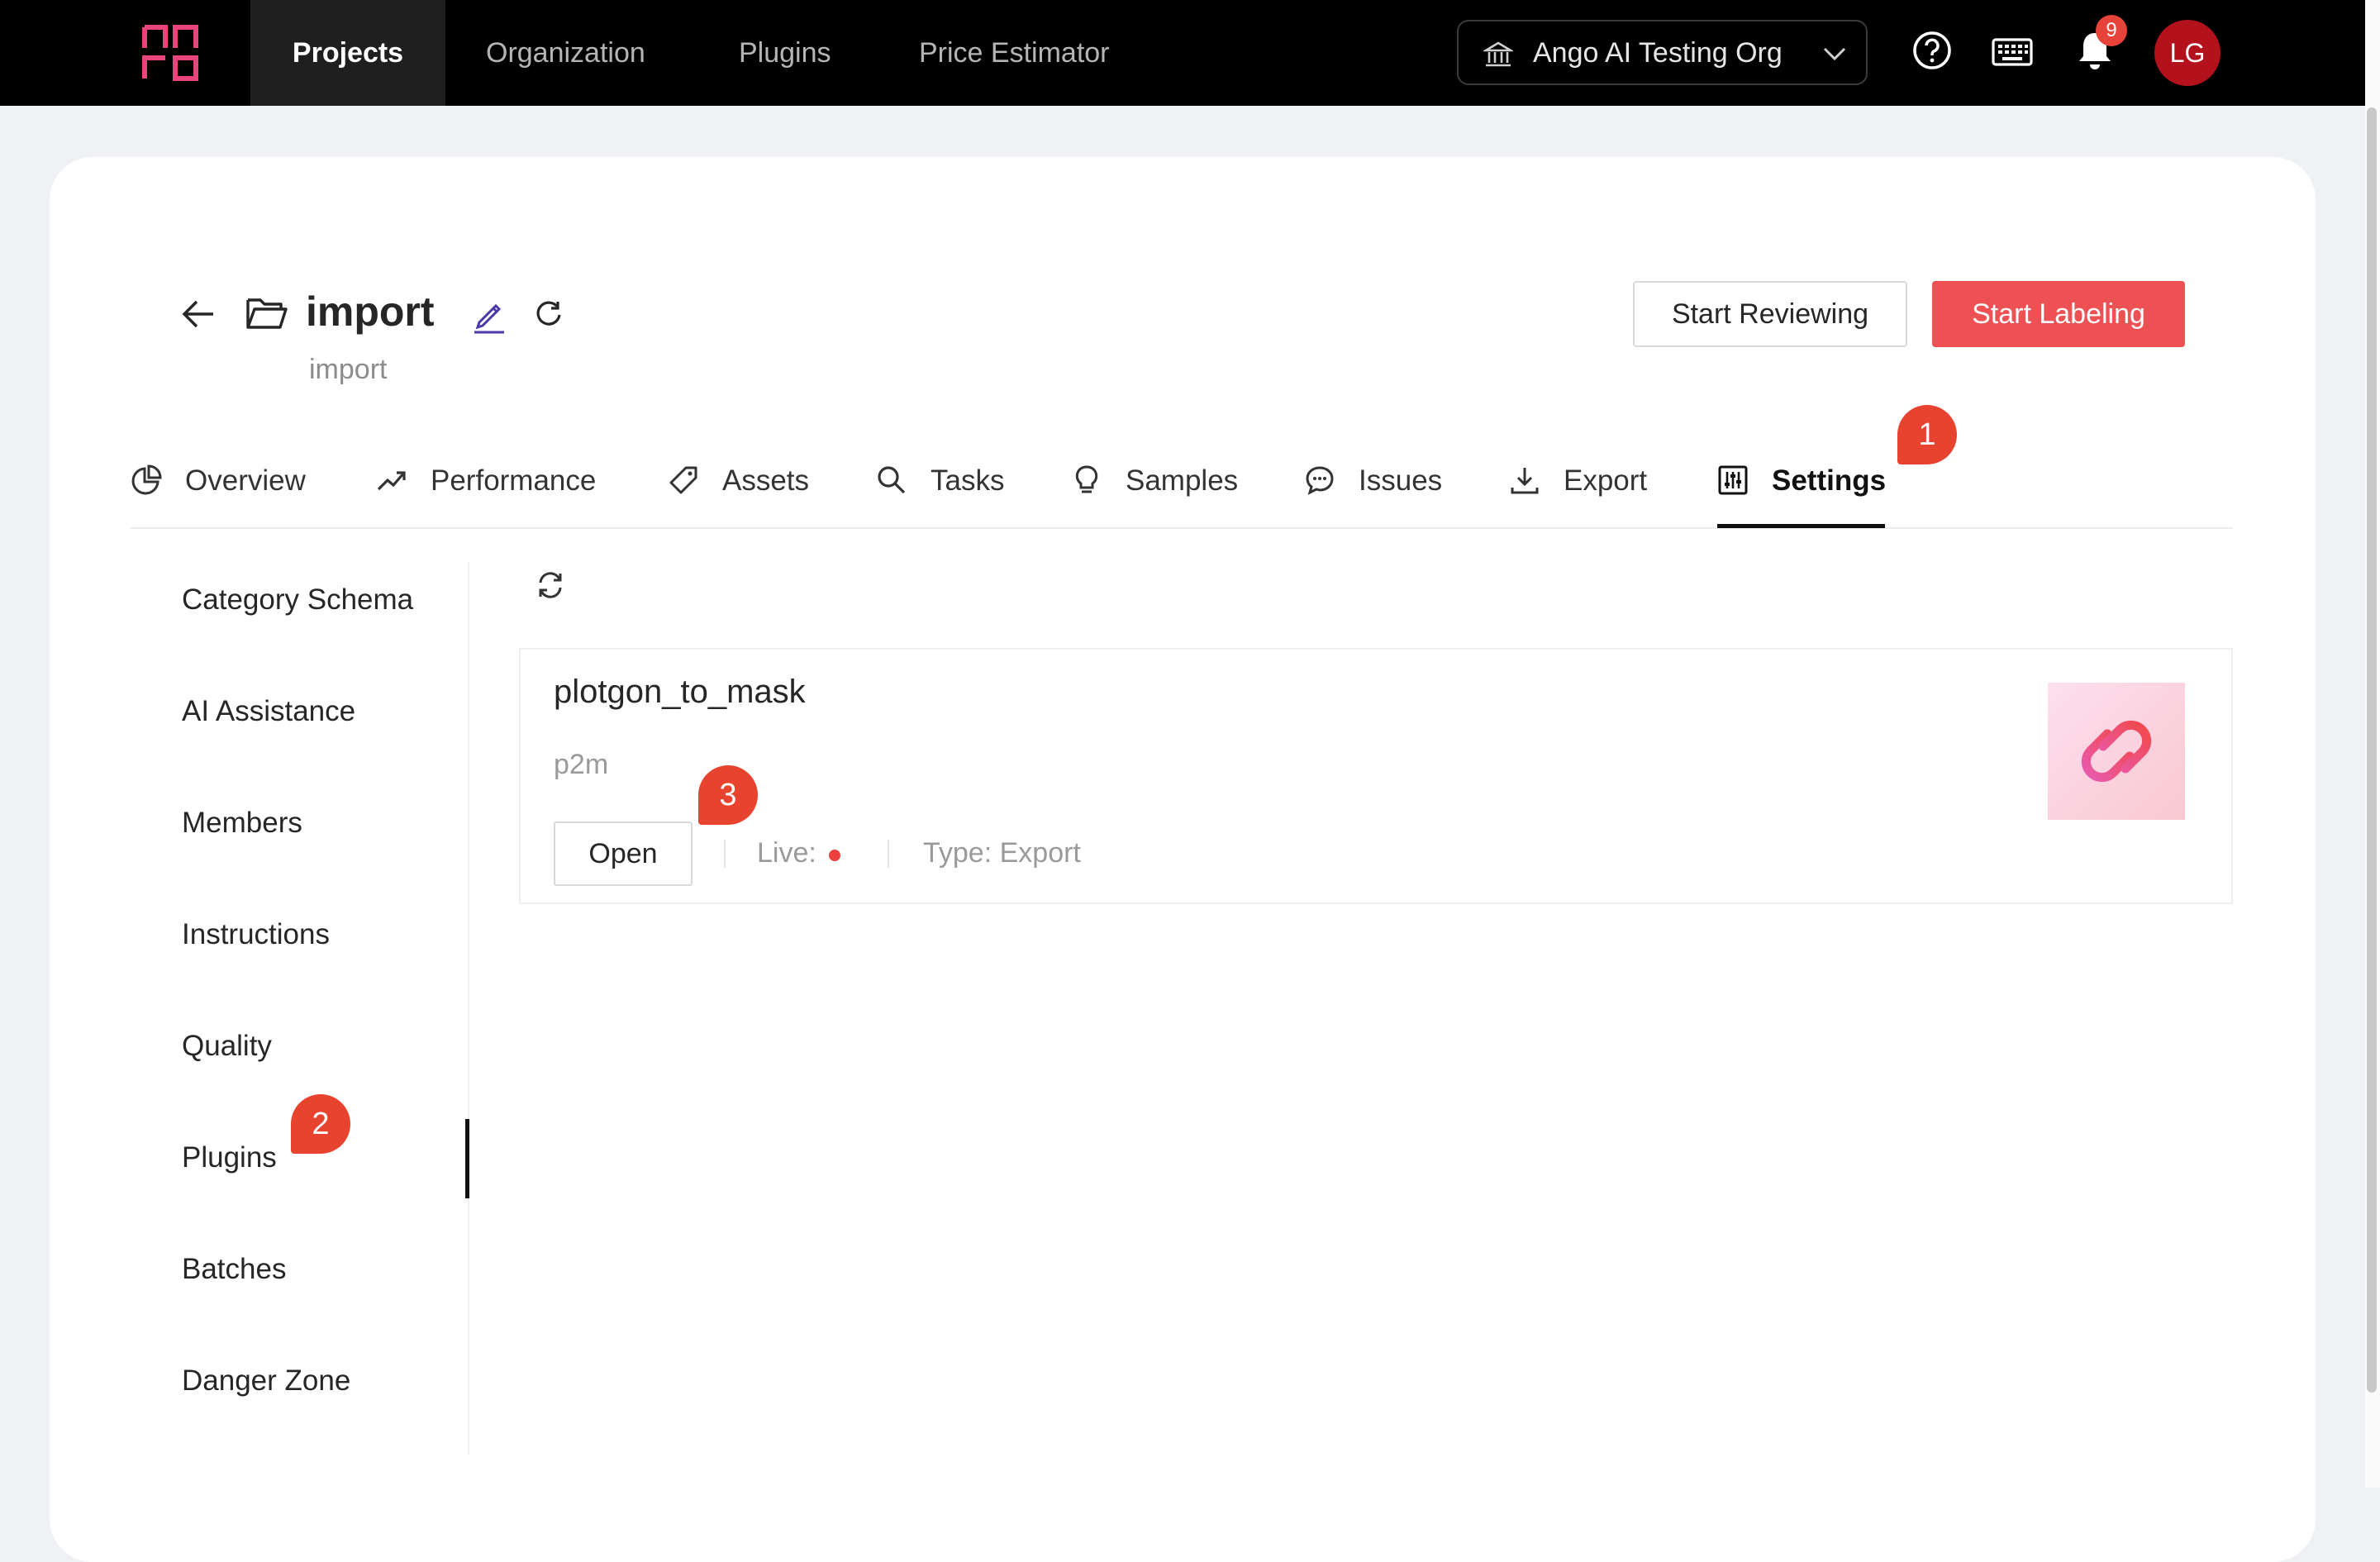 This screenshot has width=2380, height=1562. What do you see at coordinates (489, 315) in the screenshot?
I see `edit-pencil-icon` at bounding box center [489, 315].